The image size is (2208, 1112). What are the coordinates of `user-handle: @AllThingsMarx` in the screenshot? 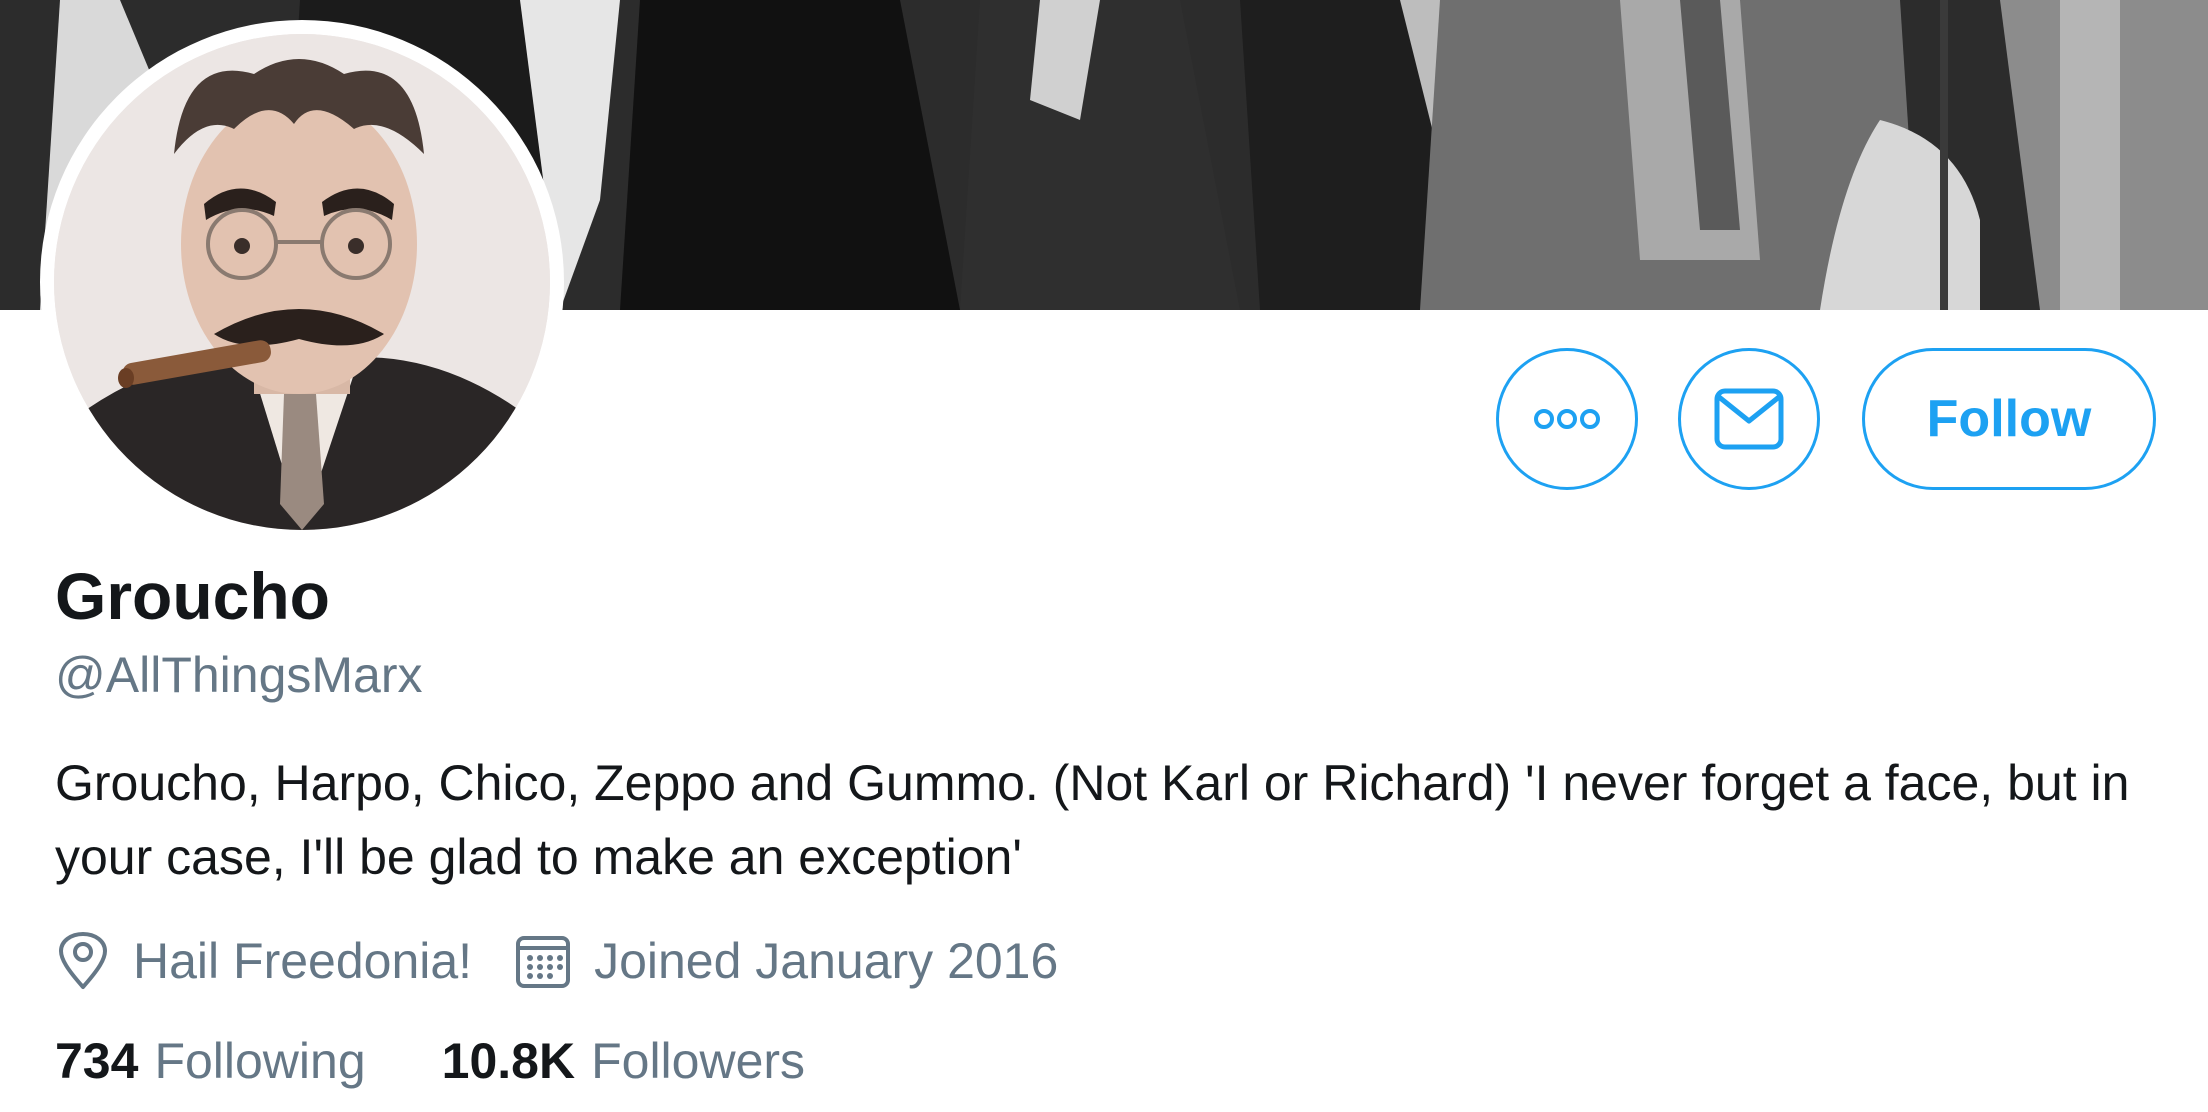 It's located at (239, 675).